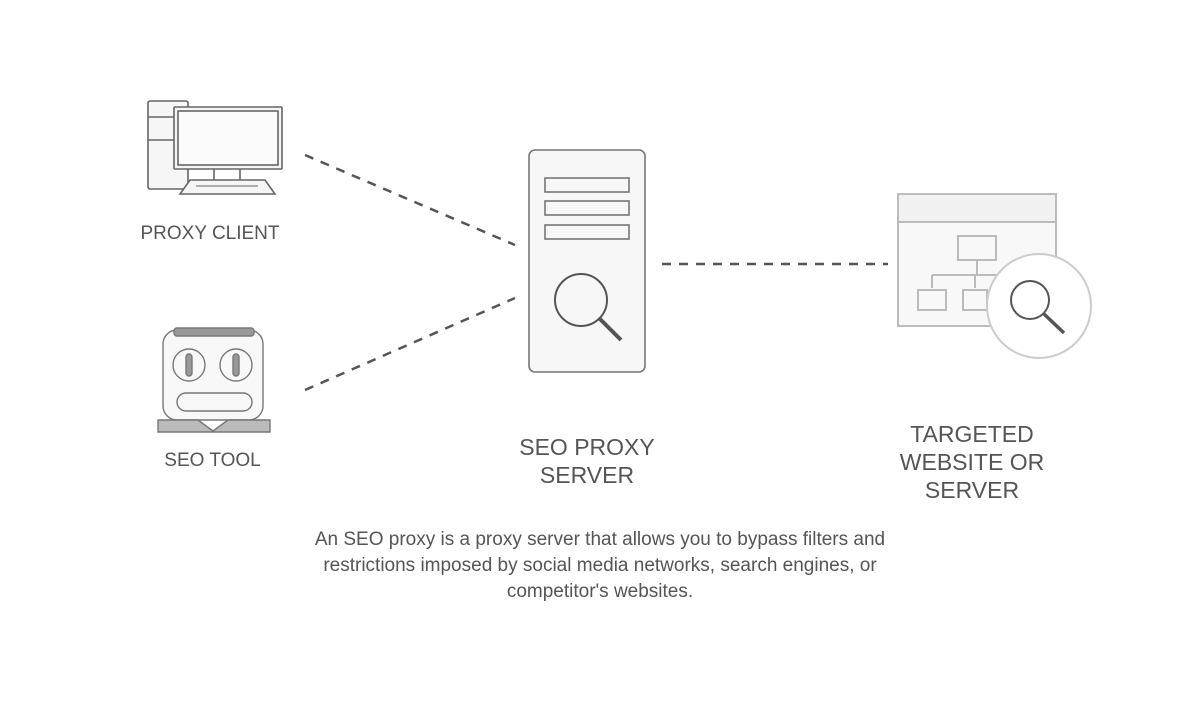 This screenshot has height=722, width=1200. I want to click on targeted-website-label: TARGETED WEBSITE OR SERVER, so click(972, 462).